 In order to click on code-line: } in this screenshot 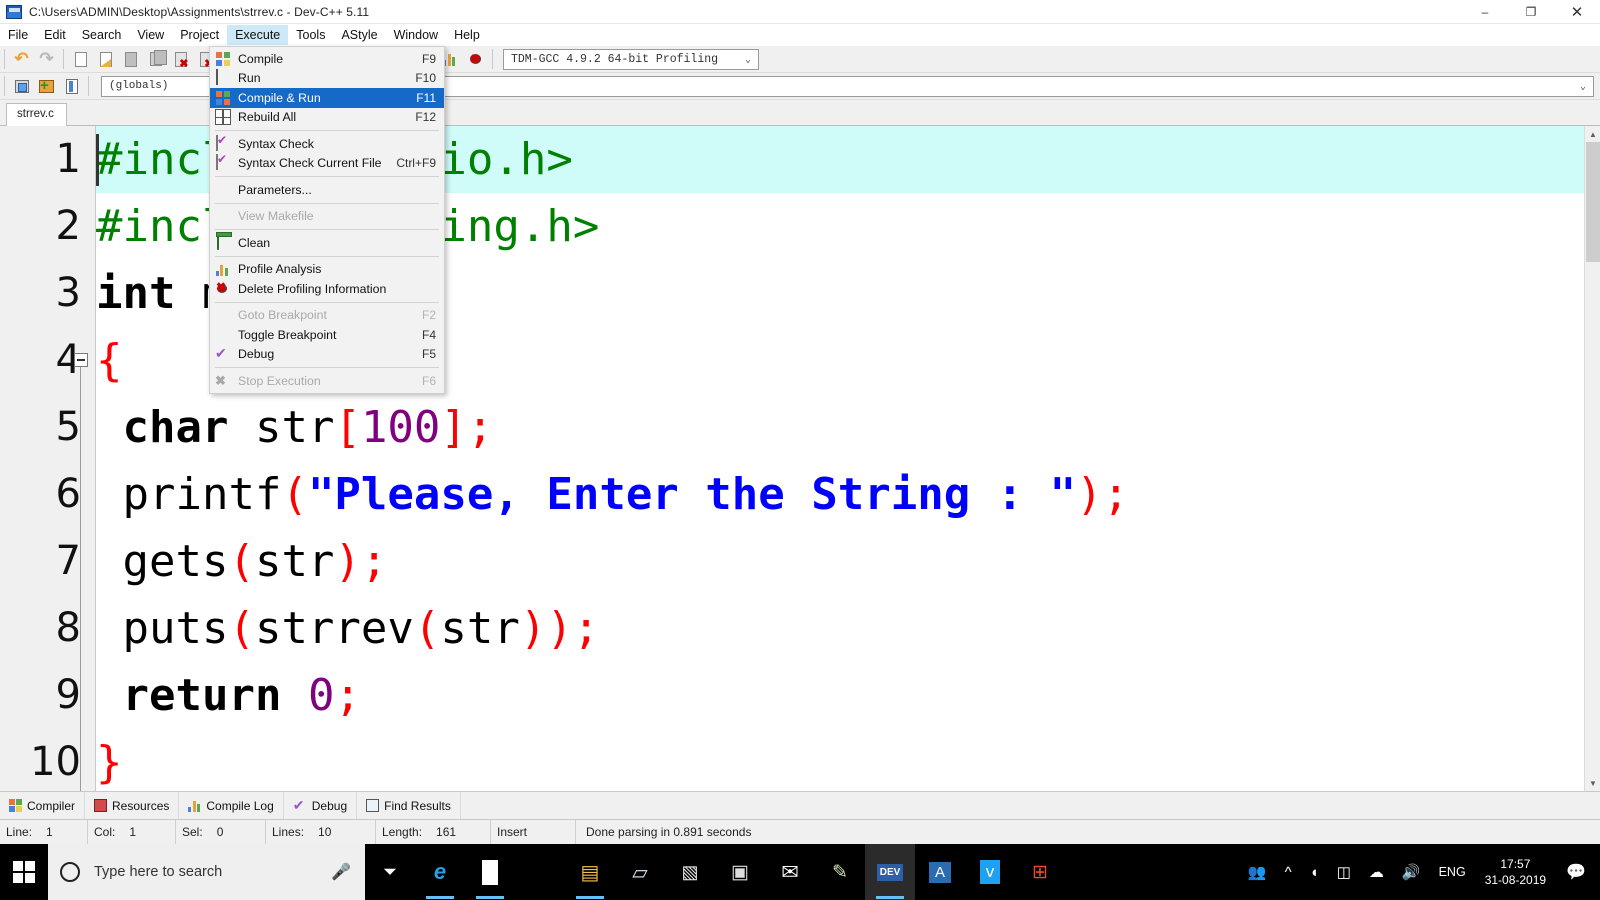, I will do `click(840, 760)`.